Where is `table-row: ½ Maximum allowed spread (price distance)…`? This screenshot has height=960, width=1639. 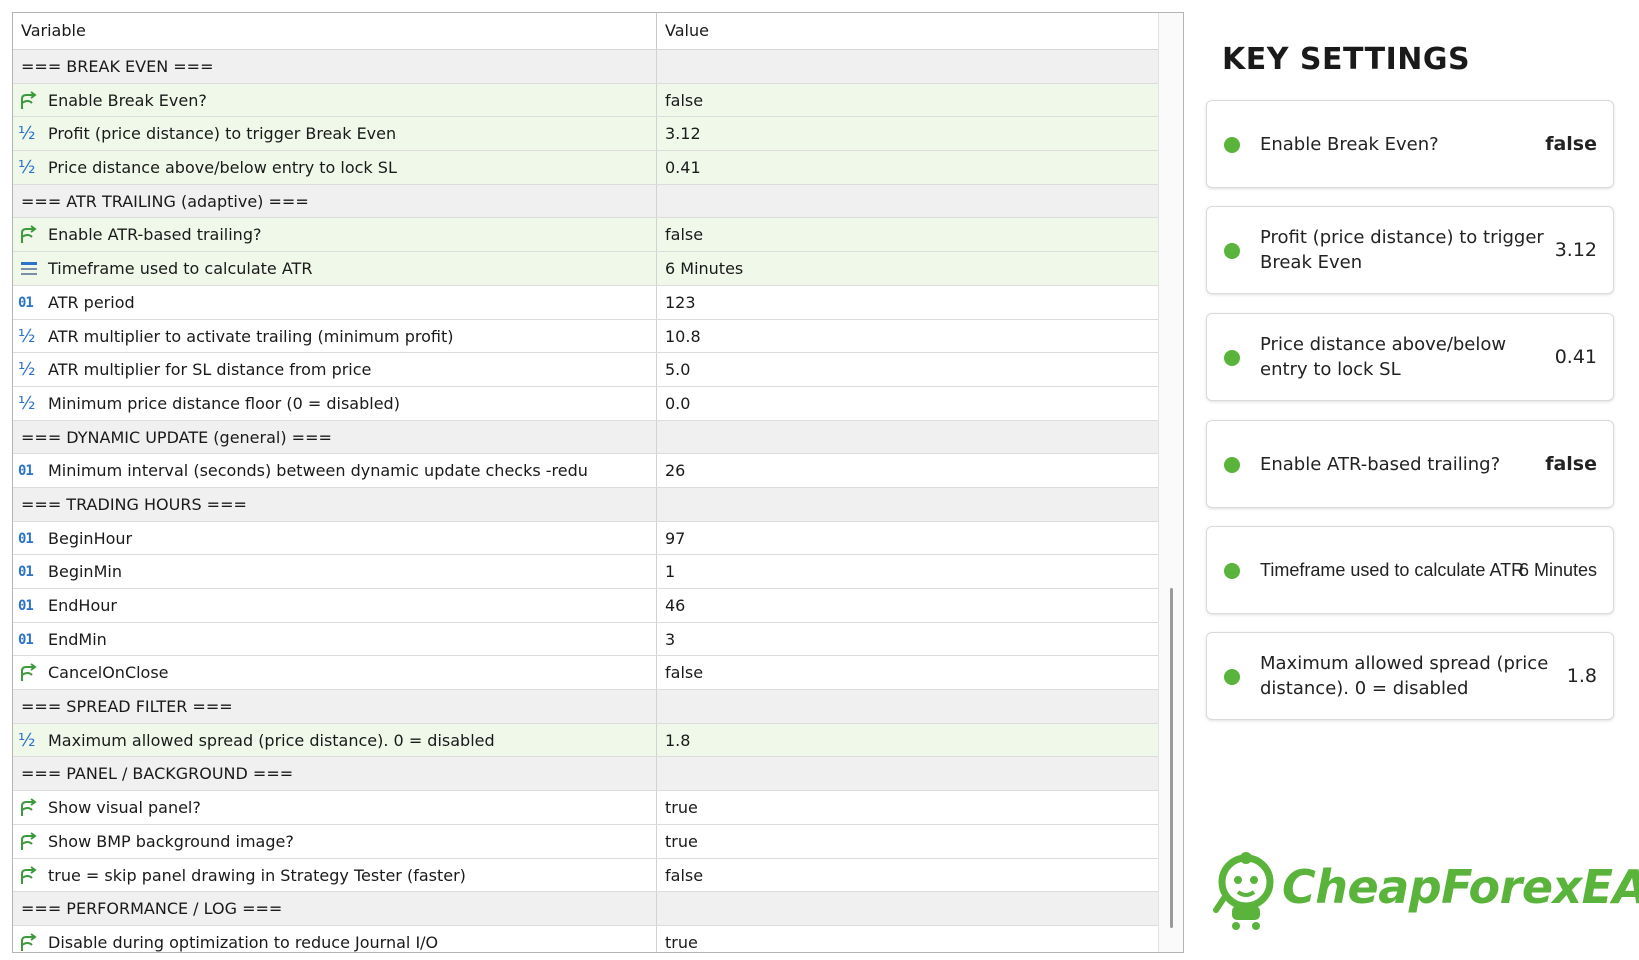 table-row: ½ Maximum allowed spread (price distance)… is located at coordinates (585, 740).